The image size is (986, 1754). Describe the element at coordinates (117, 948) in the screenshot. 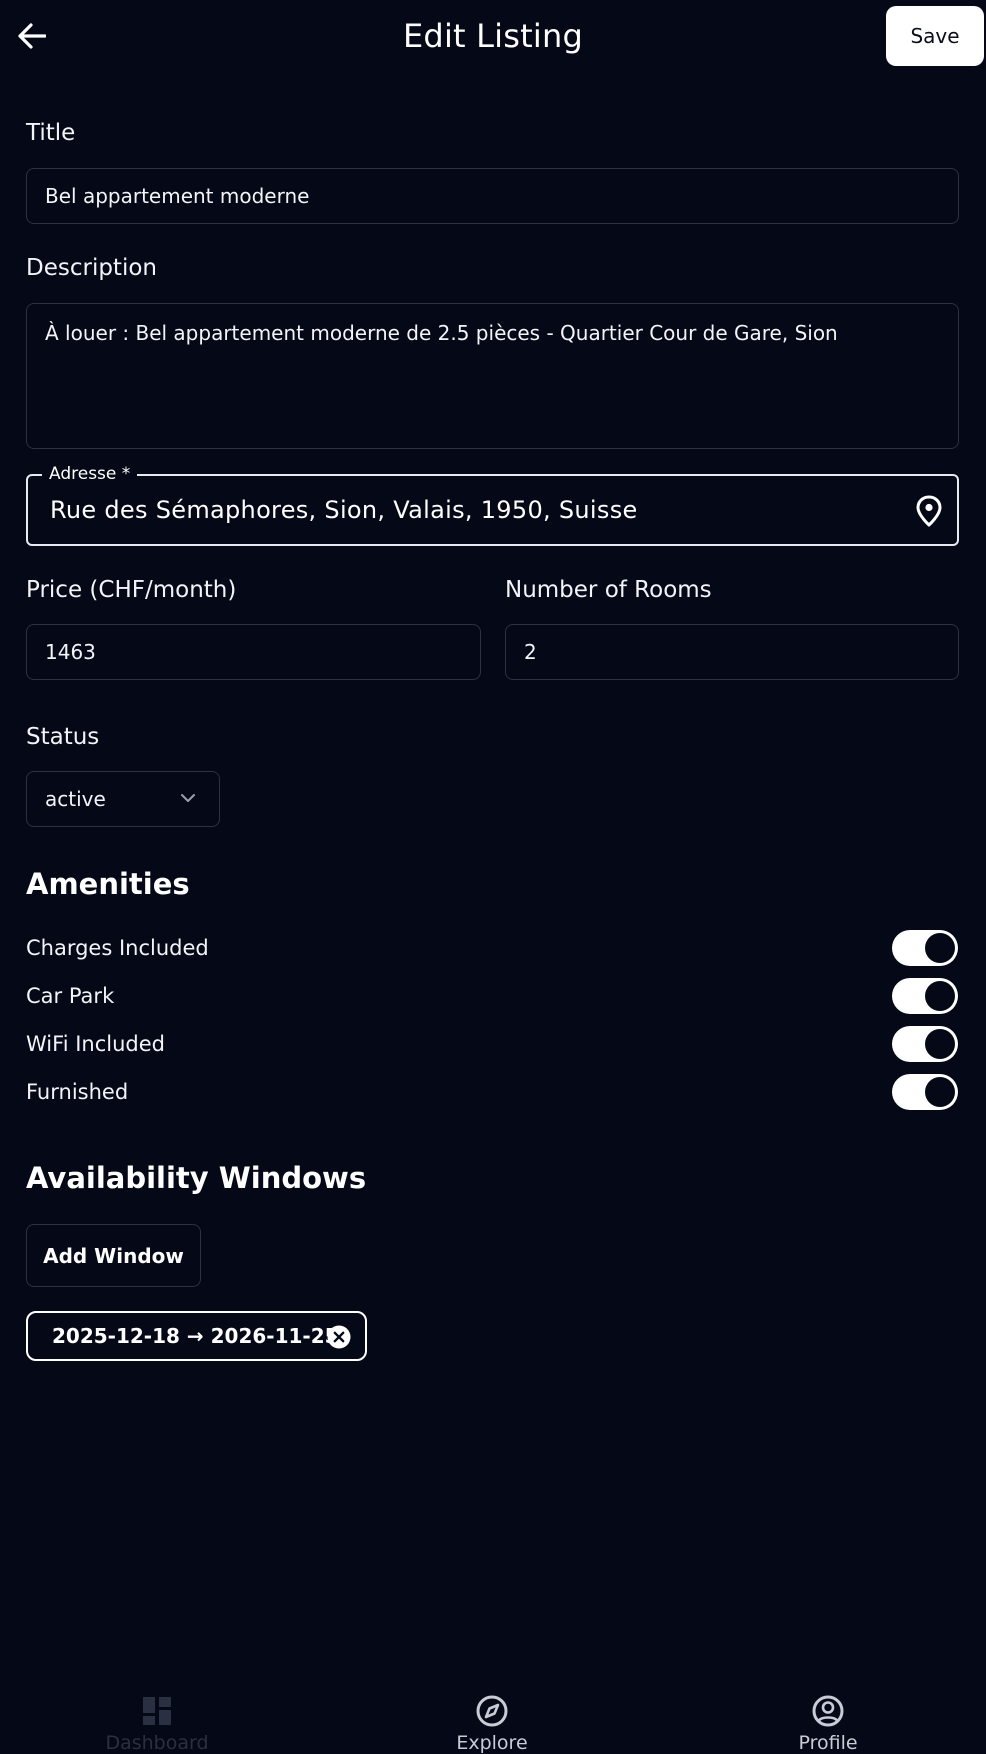

I see `amenity-label-charges: Charges Included` at that location.